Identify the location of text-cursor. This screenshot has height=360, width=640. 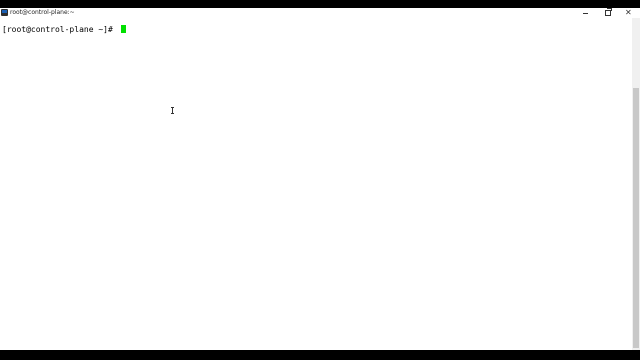
(123, 29).